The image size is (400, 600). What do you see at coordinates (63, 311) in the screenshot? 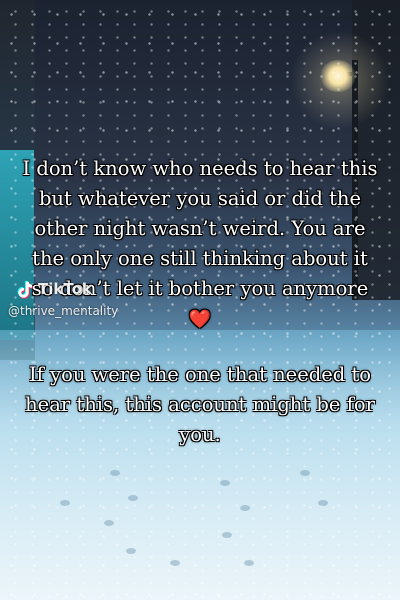
I see `account-handle: @thrive_mentality` at bounding box center [63, 311].